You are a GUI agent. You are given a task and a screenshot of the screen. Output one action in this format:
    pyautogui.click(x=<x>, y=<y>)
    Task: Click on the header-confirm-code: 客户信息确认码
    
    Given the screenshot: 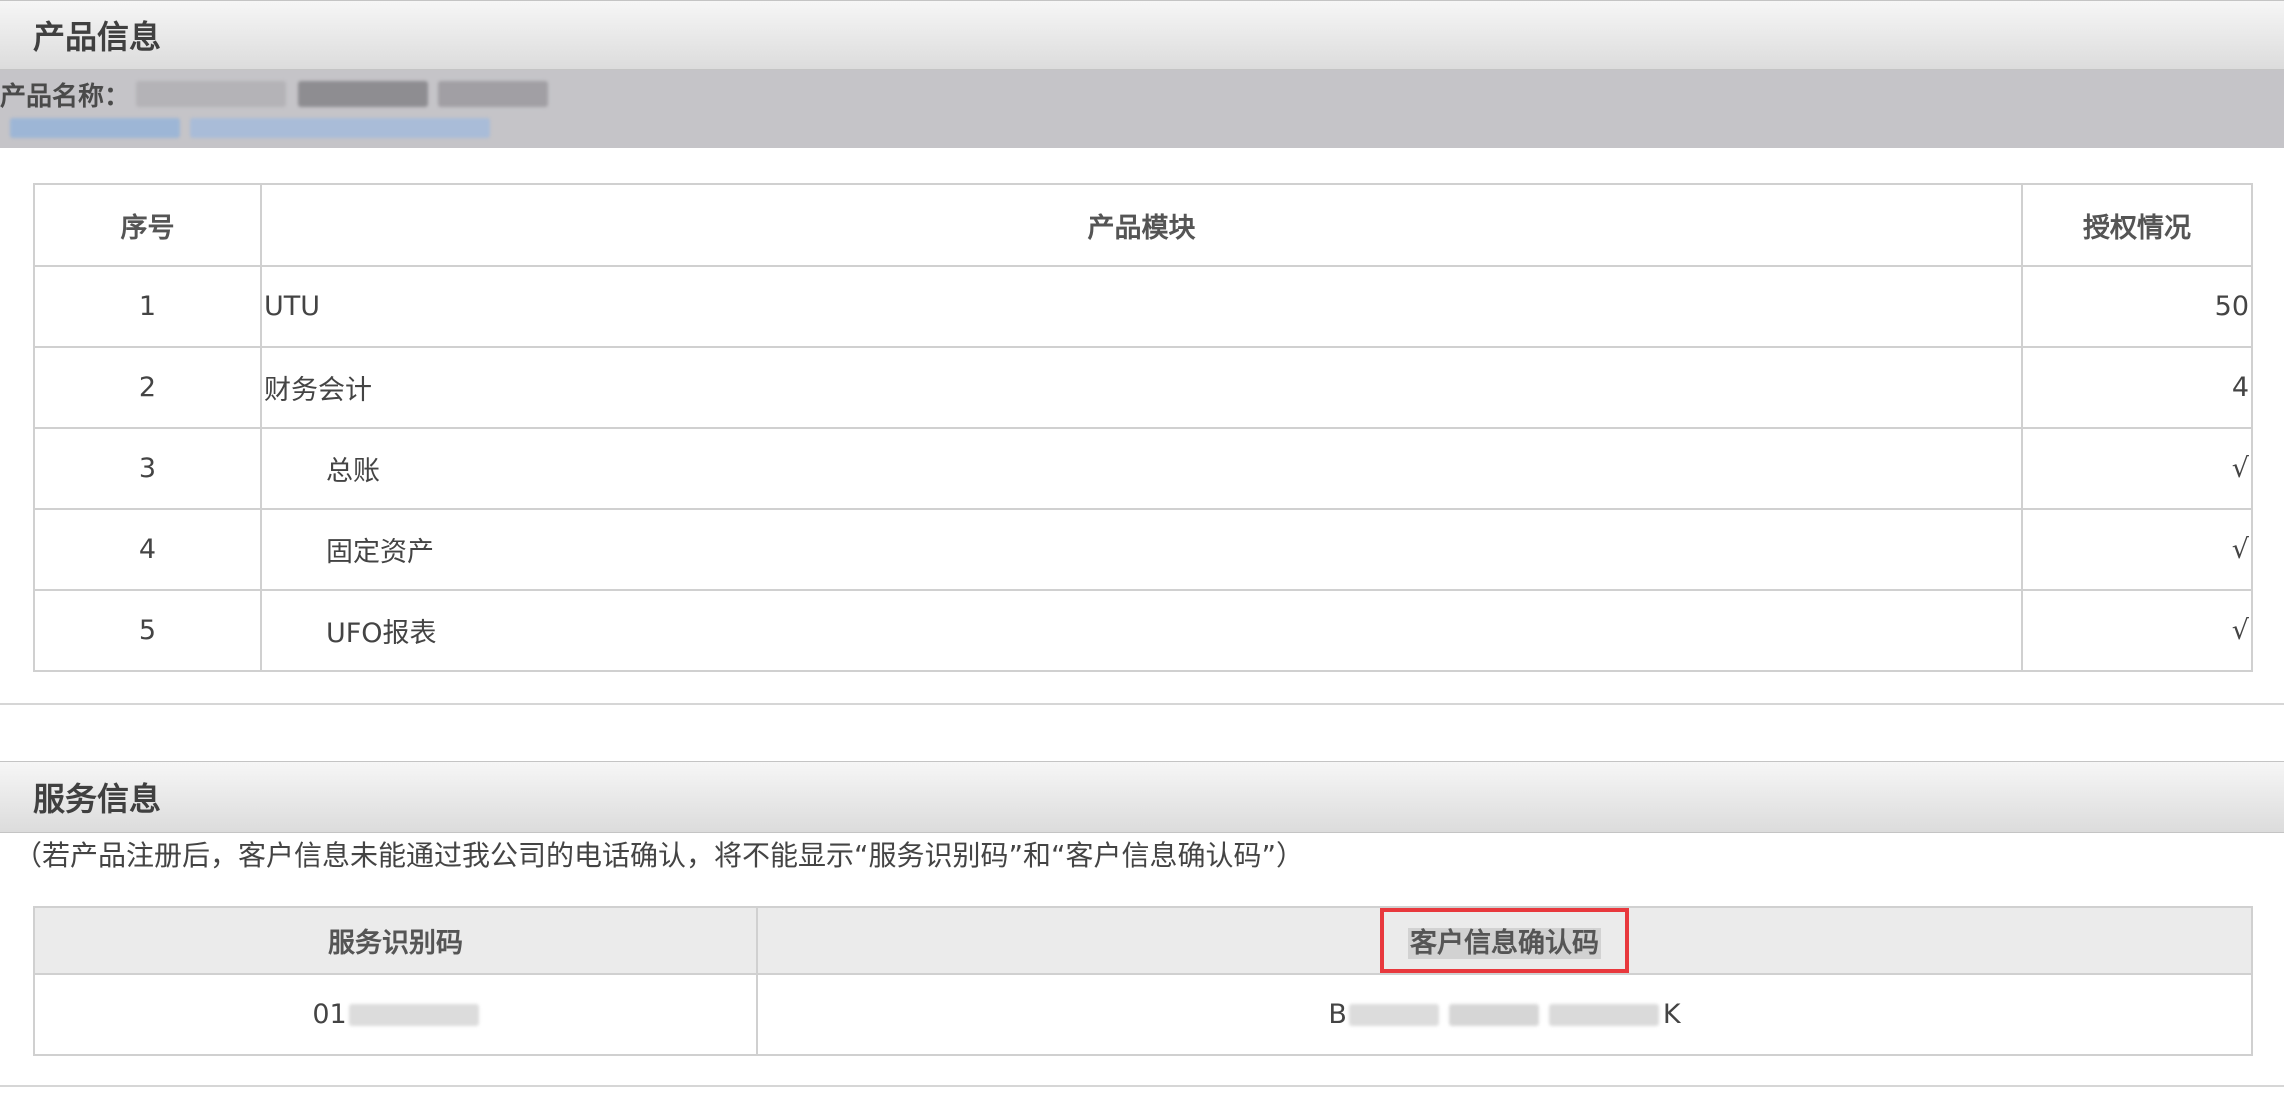 What is the action you would take?
    pyautogui.click(x=1504, y=940)
    